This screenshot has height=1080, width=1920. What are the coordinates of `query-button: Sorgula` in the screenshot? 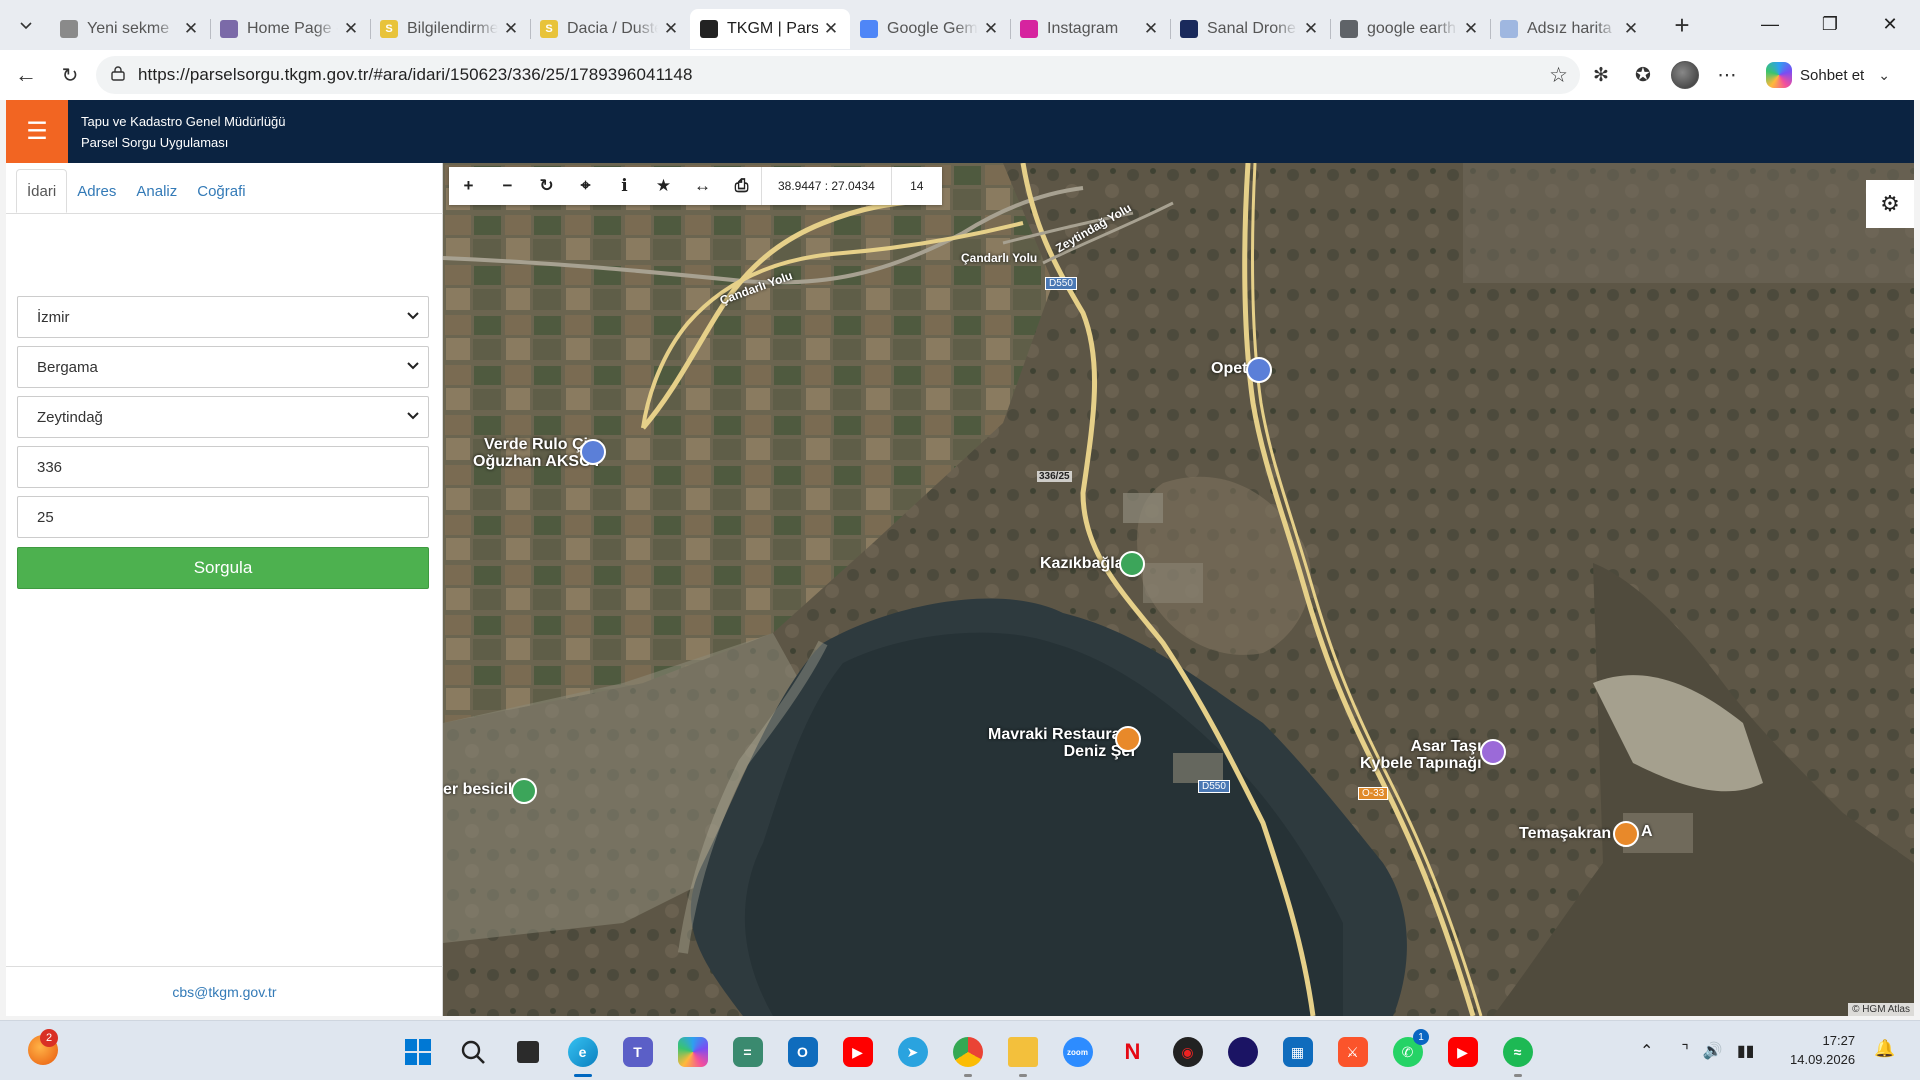 It's located at (223, 568).